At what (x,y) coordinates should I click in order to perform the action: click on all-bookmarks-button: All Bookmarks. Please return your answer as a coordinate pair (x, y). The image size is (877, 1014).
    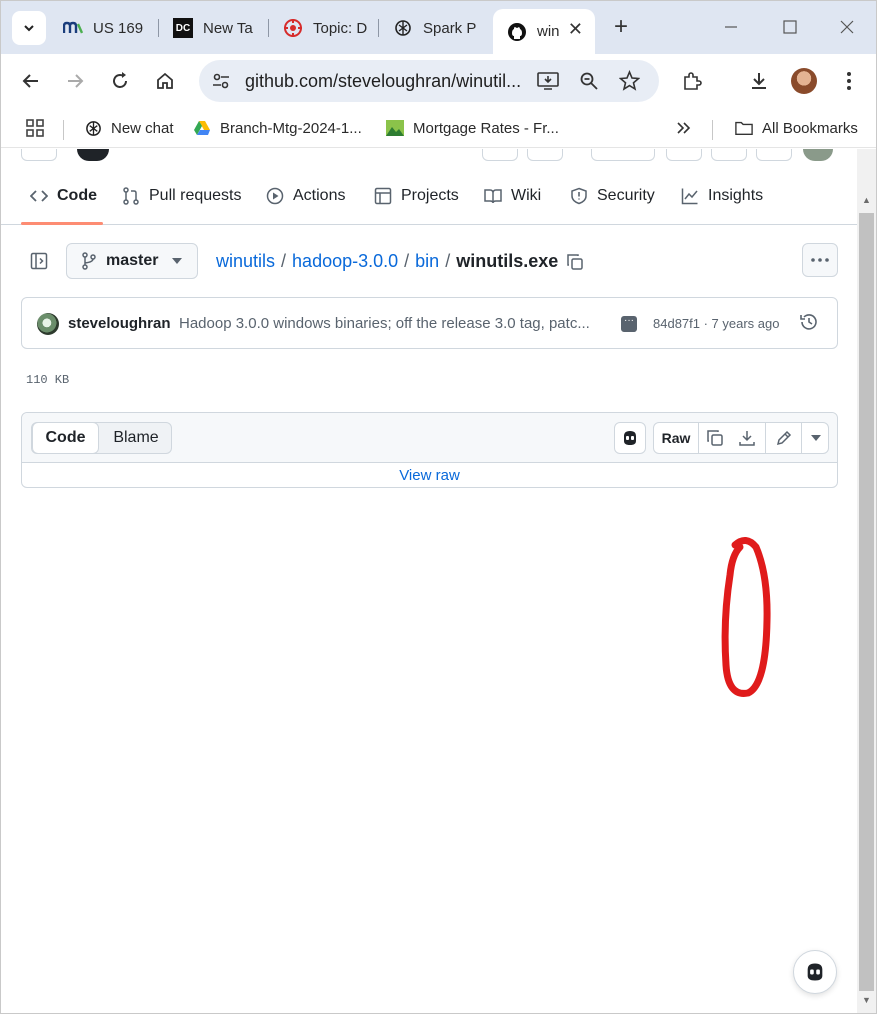
    Looking at the image, I should click on (796, 128).